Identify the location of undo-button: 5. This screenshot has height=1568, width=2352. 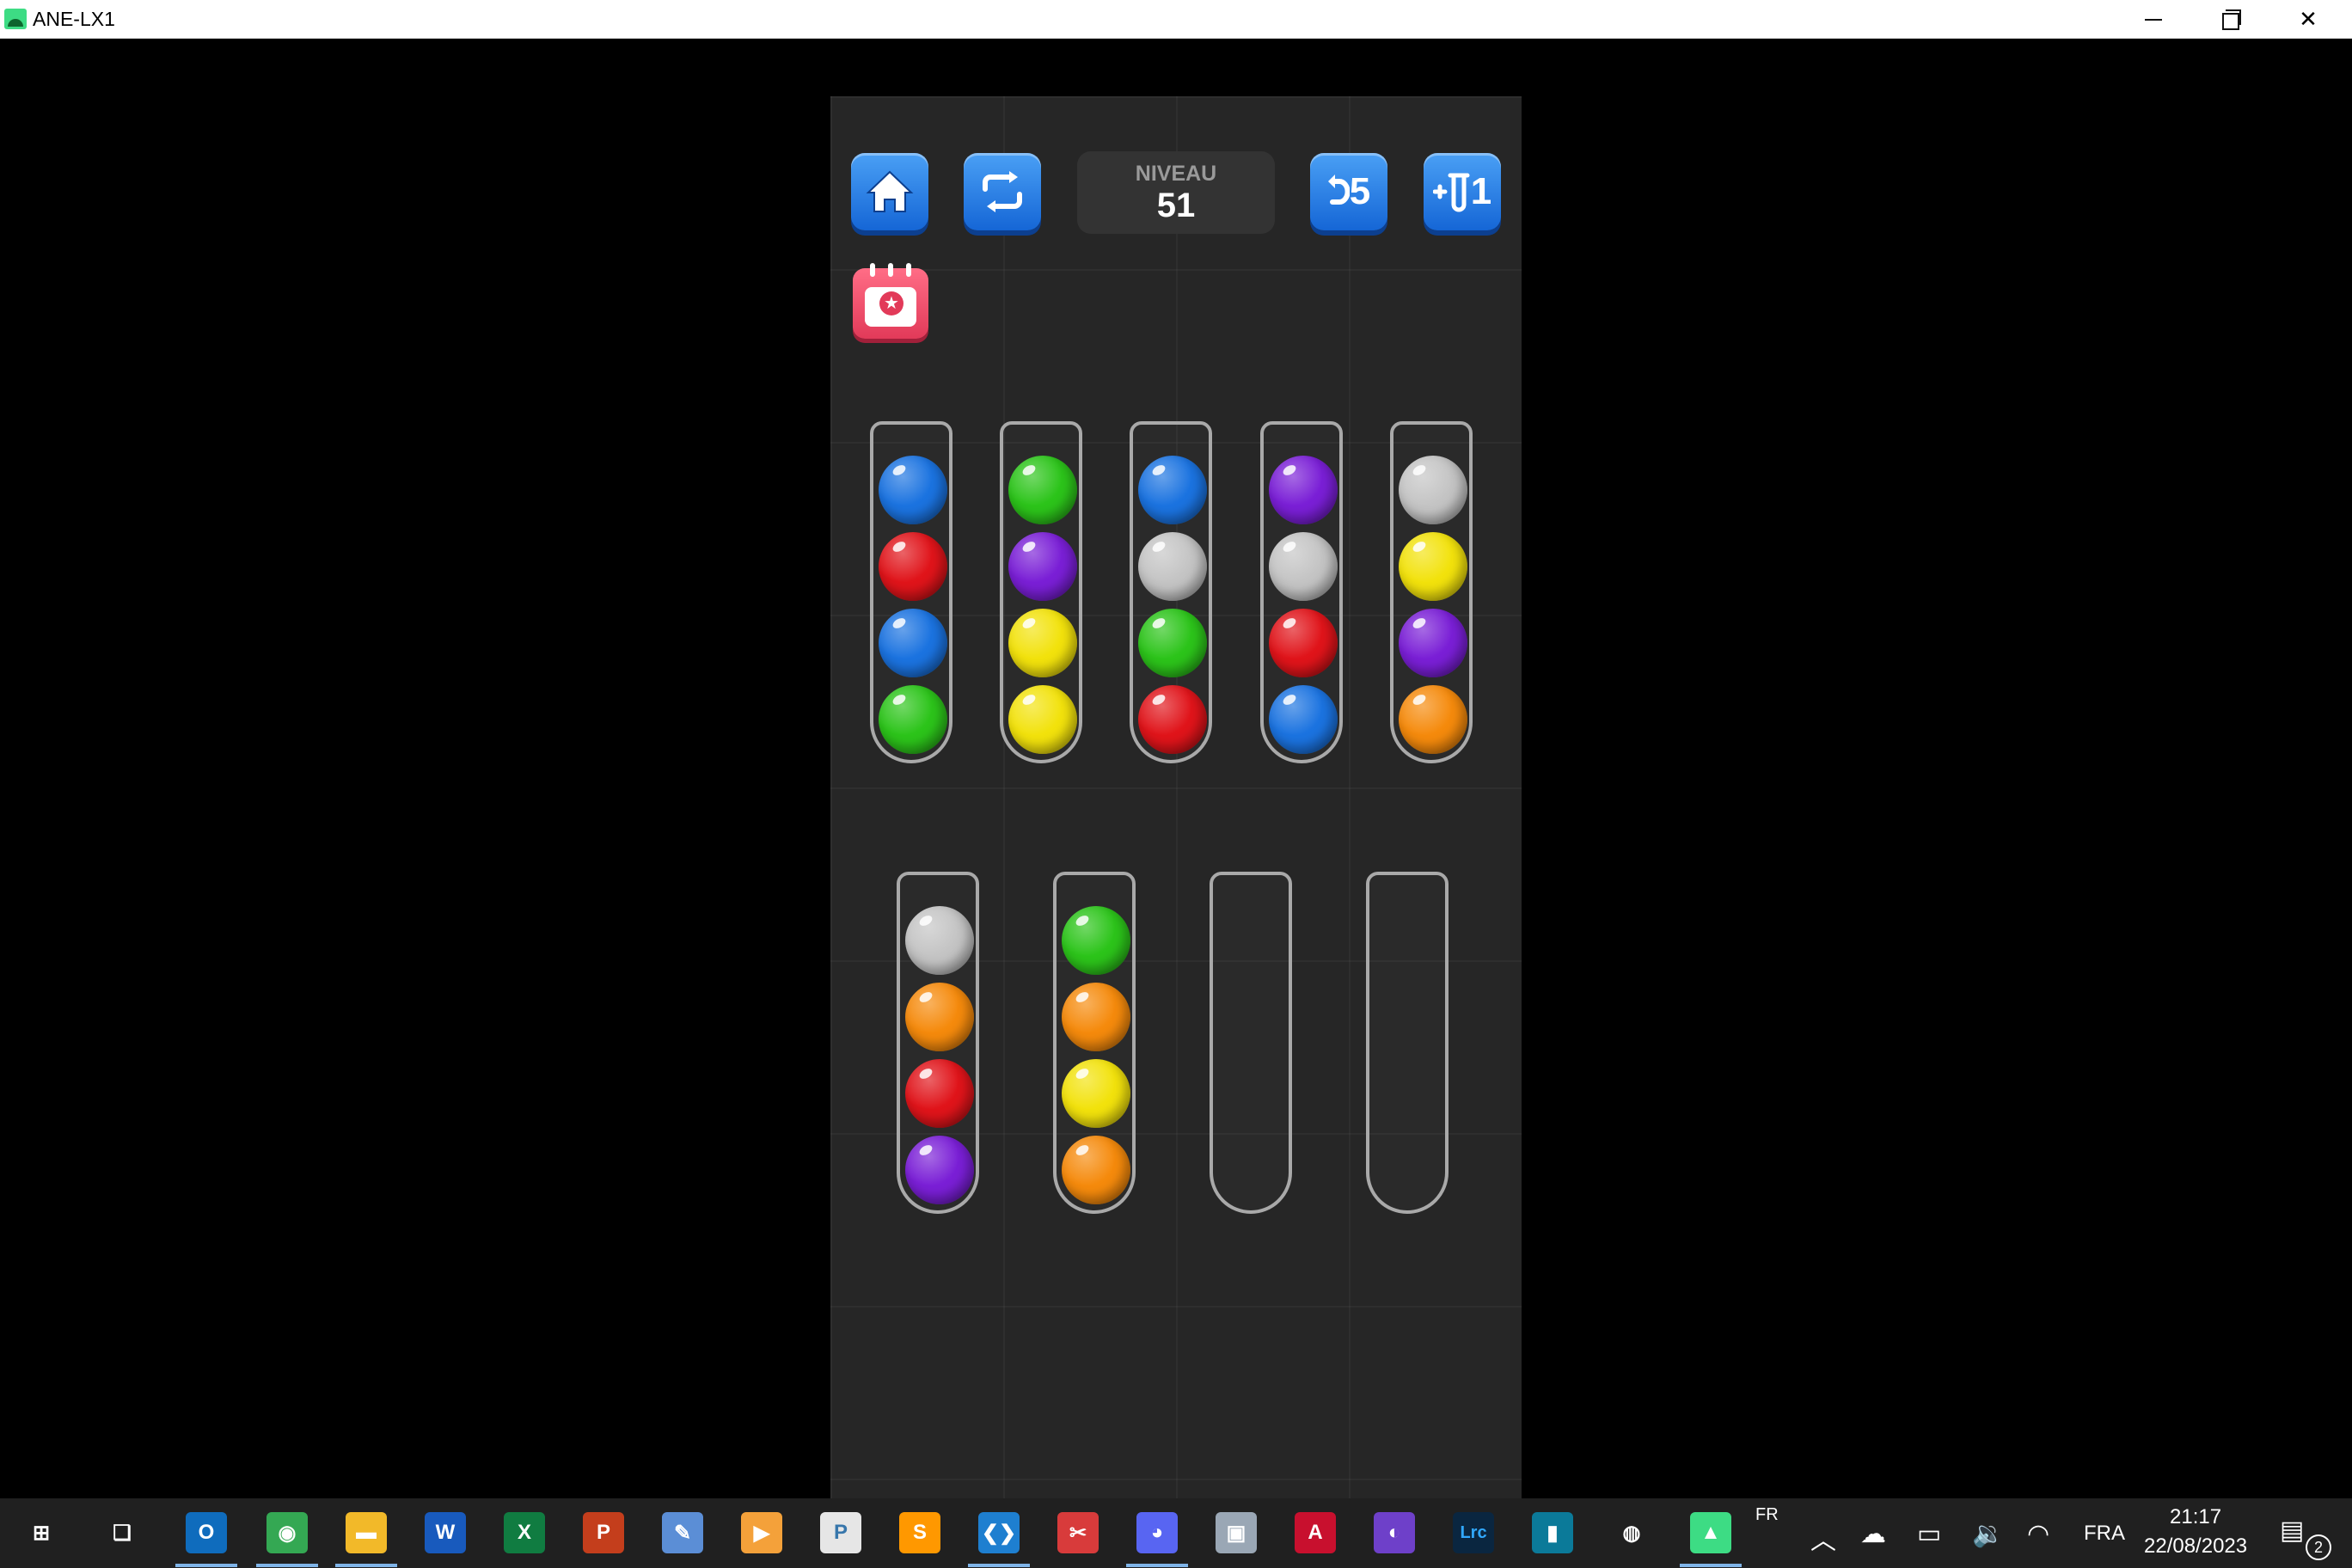
(1348, 191).